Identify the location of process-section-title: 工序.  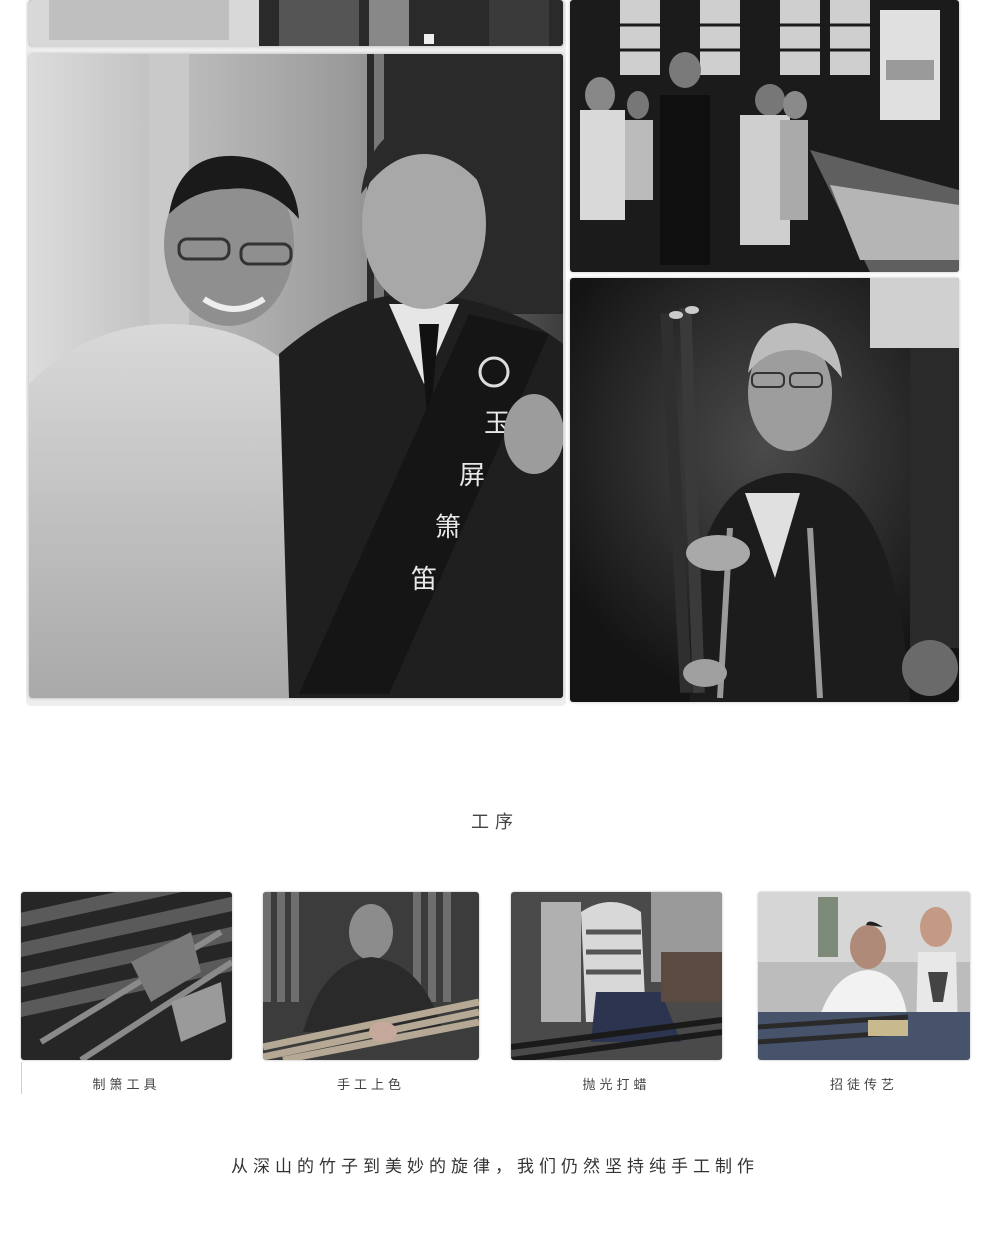
(495, 822).